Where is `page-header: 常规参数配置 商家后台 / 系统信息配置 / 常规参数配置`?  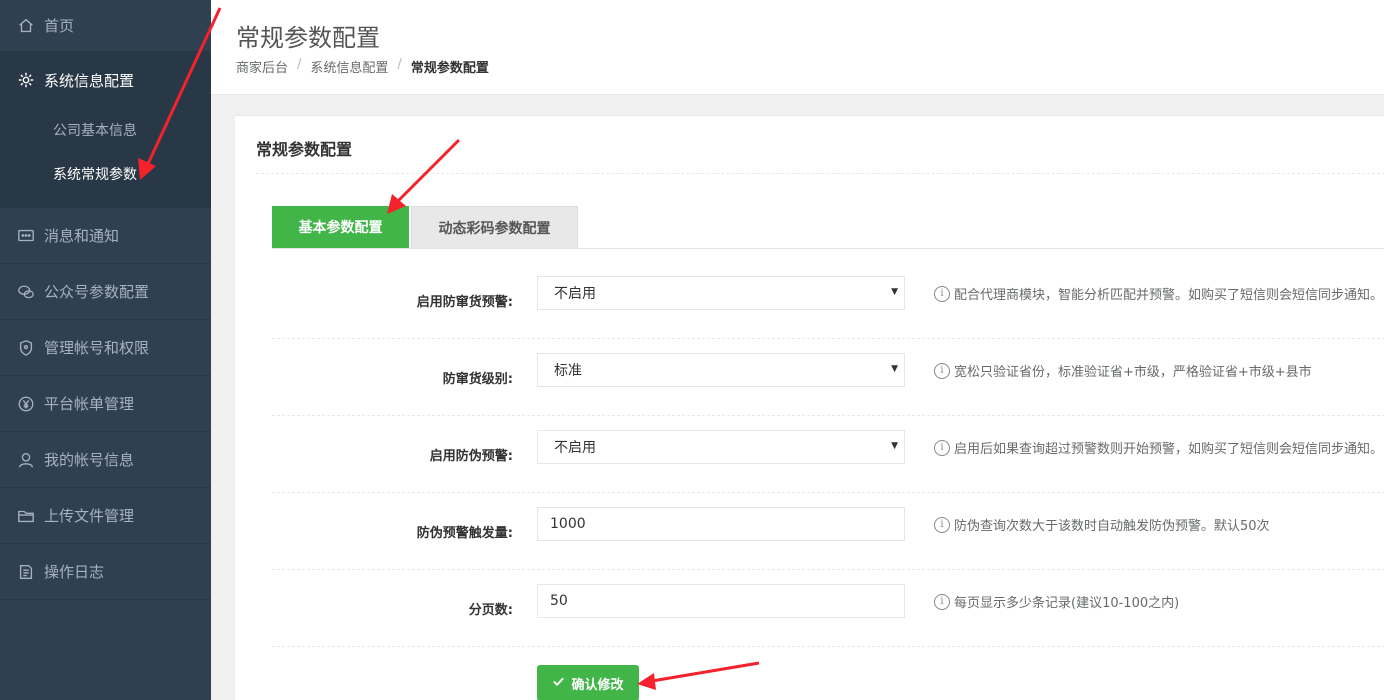 page-header: 常规参数配置 商家后台 / 系统信息配置 / 常规参数配置 is located at coordinates (797, 47).